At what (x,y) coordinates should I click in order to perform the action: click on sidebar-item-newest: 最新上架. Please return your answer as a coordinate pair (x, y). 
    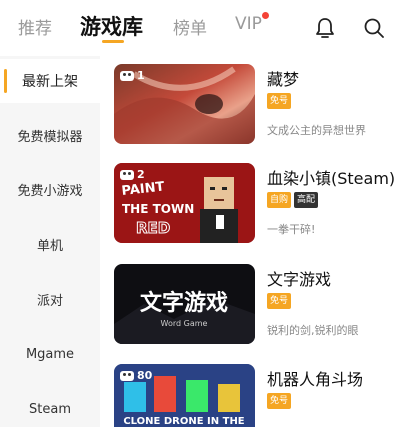
    Looking at the image, I should click on (50, 81).